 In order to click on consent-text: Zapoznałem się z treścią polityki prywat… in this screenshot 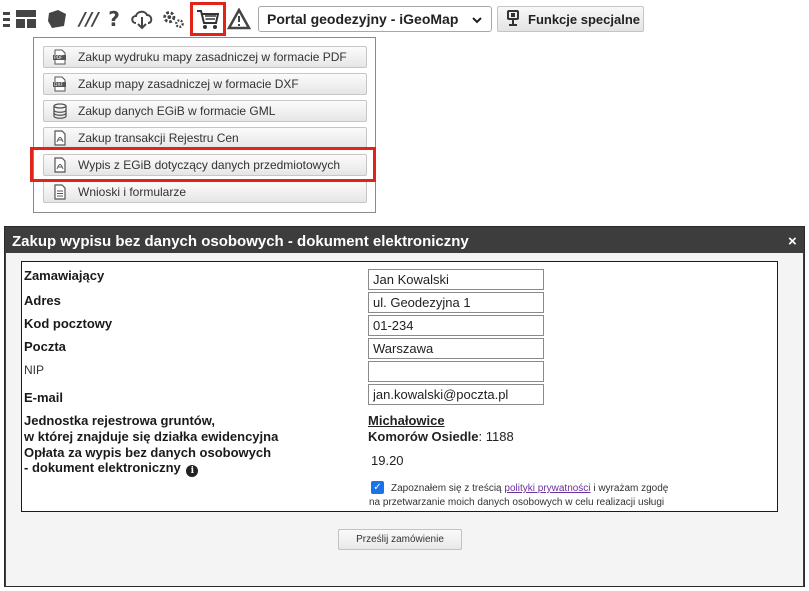, I will do `click(569, 496)`.